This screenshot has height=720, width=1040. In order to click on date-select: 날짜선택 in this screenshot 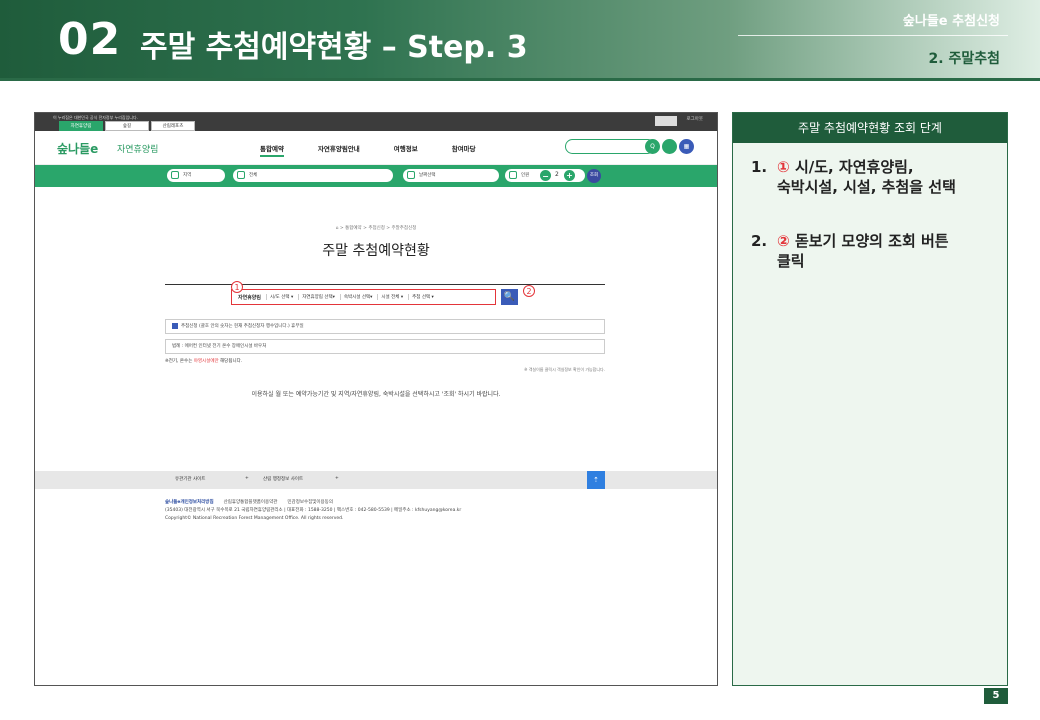, I will do `click(451, 175)`.